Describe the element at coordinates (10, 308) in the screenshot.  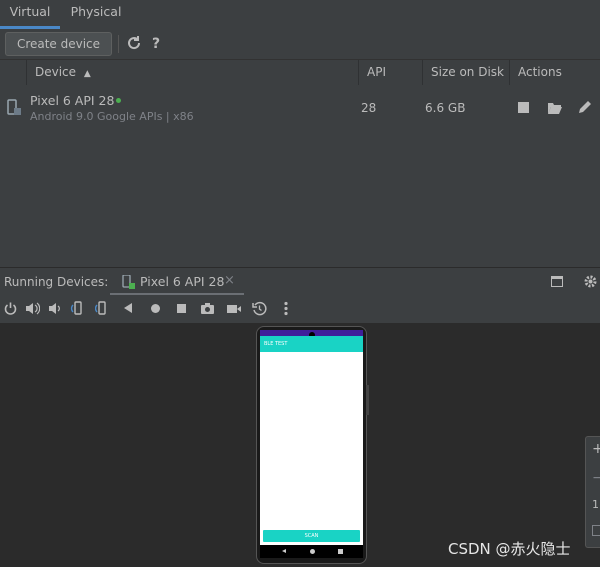
I see `power-icon` at that location.